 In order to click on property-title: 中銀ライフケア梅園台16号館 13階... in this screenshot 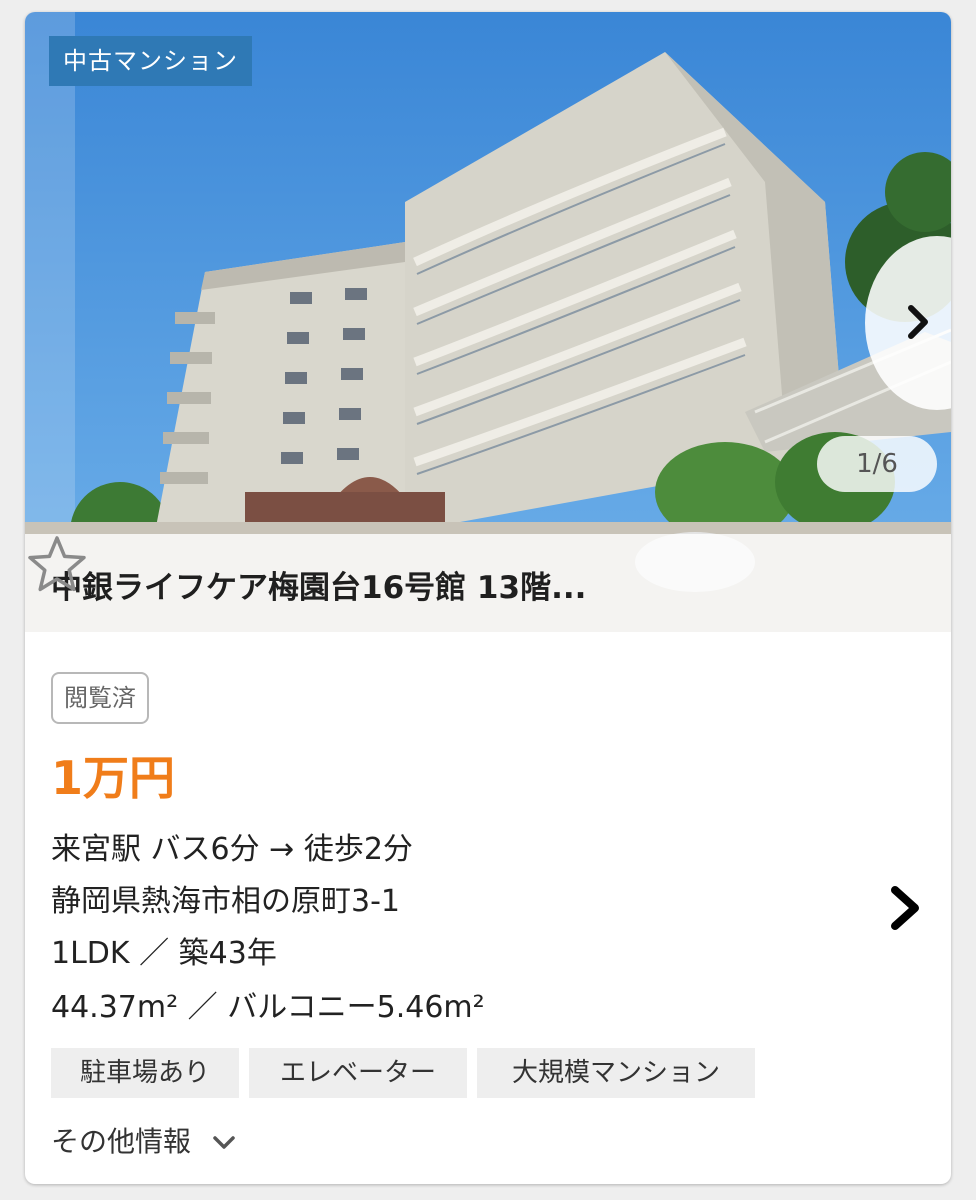, I will do `click(318, 584)`.